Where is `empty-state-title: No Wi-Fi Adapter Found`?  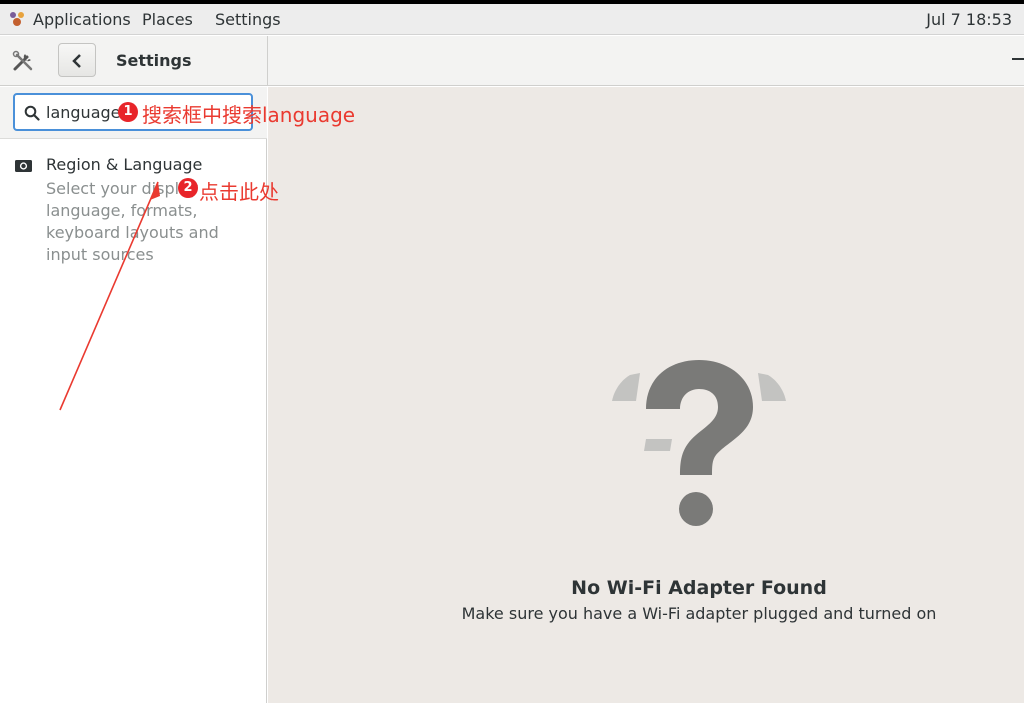
empty-state-title: No Wi-Fi Adapter Found is located at coordinates (699, 588).